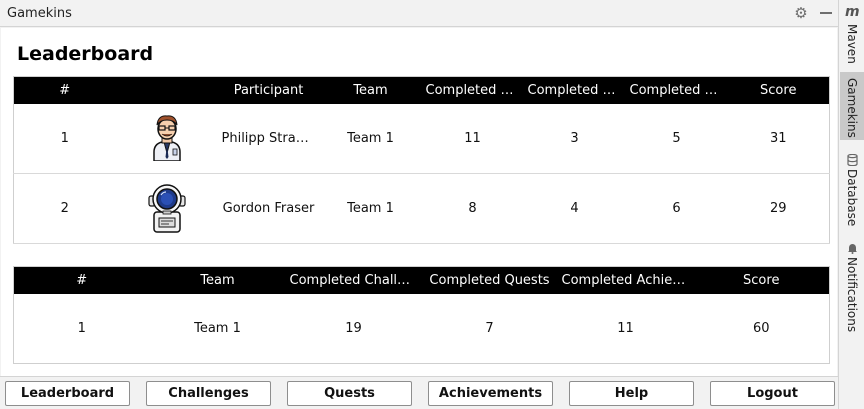 Image resolution: width=864 pixels, height=409 pixels. I want to click on challenges-button: Challenges, so click(208, 393).